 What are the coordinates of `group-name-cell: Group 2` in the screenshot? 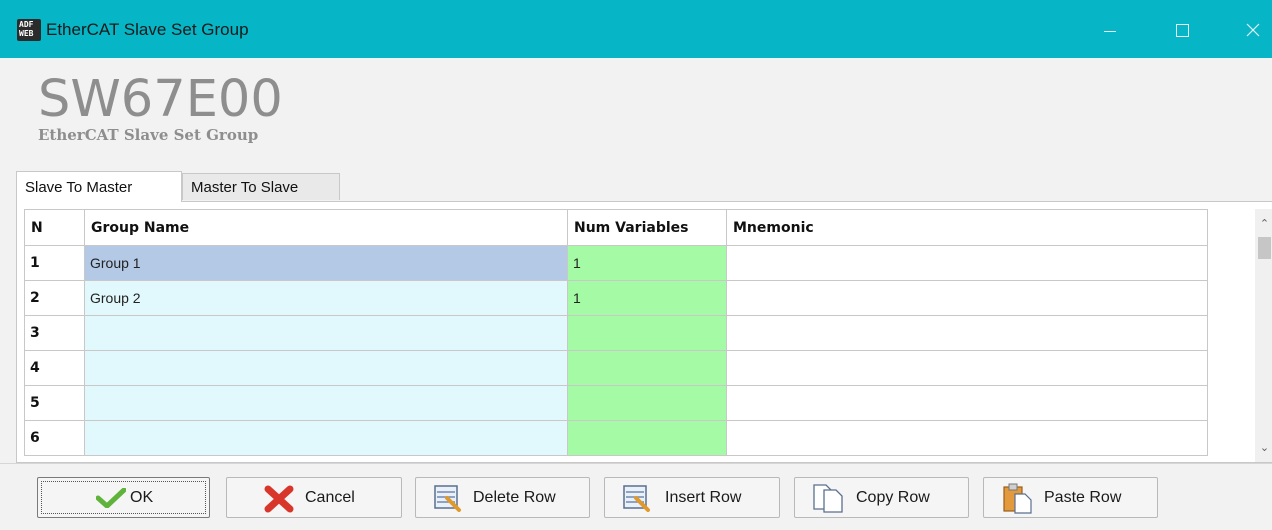 It's located at (326, 298).